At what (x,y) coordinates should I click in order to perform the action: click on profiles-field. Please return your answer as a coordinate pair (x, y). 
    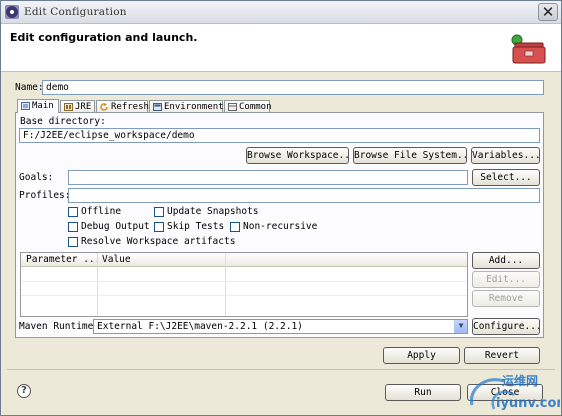
    Looking at the image, I should click on (304, 195).